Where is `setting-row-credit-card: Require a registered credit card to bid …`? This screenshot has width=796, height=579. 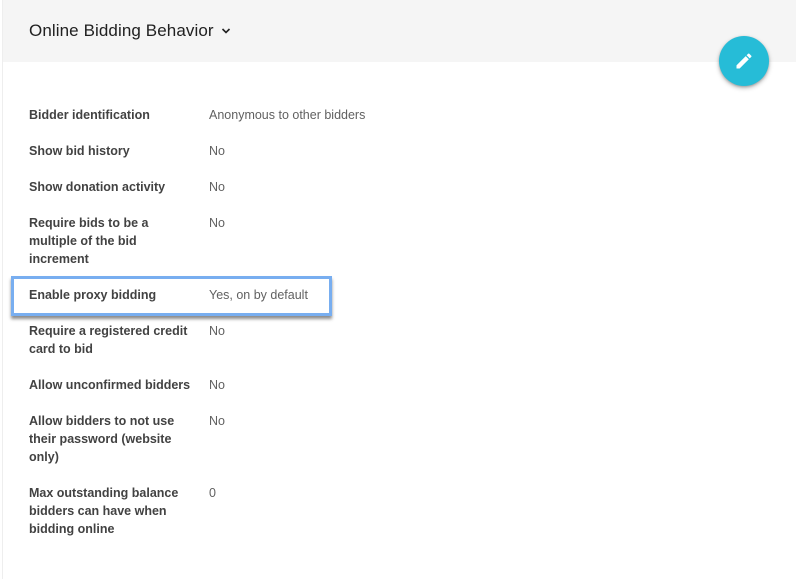 setting-row-credit-card: Require a registered credit card to bid … is located at coordinates (399, 340).